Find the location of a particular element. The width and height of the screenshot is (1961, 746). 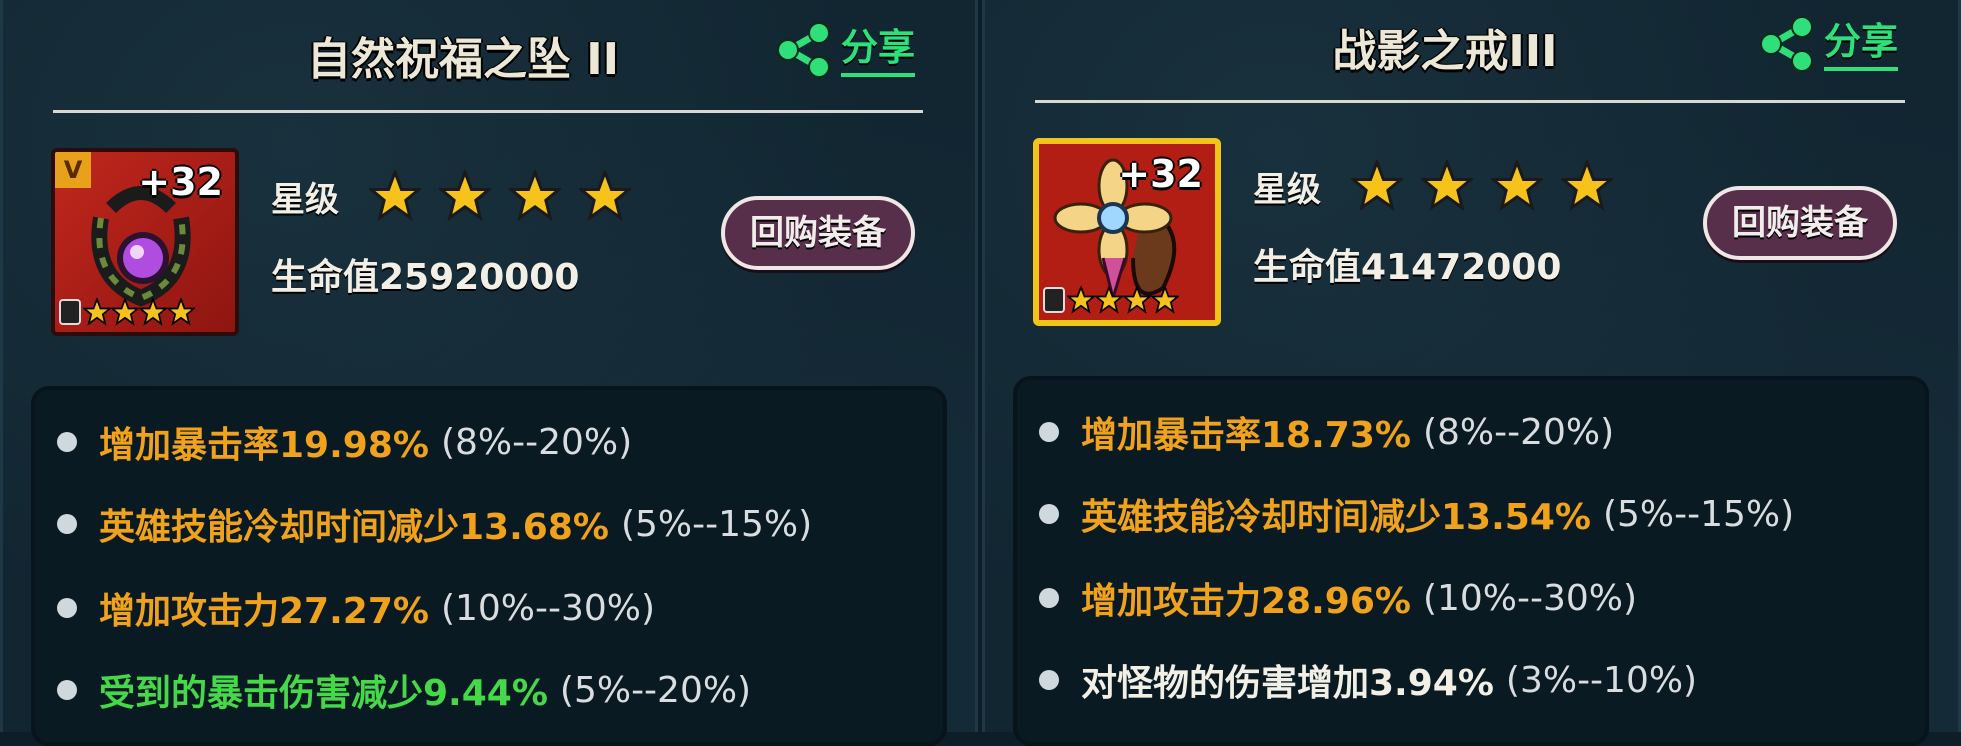

stat-row: 增加攻击力27.27% (10%--30%) is located at coordinates (356, 608).